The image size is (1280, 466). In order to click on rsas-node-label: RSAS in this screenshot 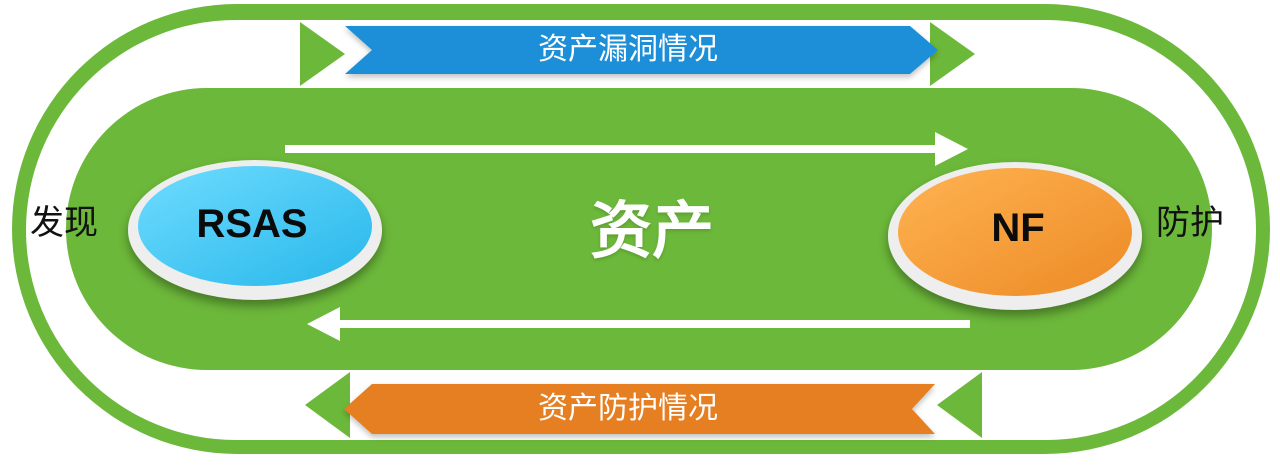, I will do `click(252, 224)`.